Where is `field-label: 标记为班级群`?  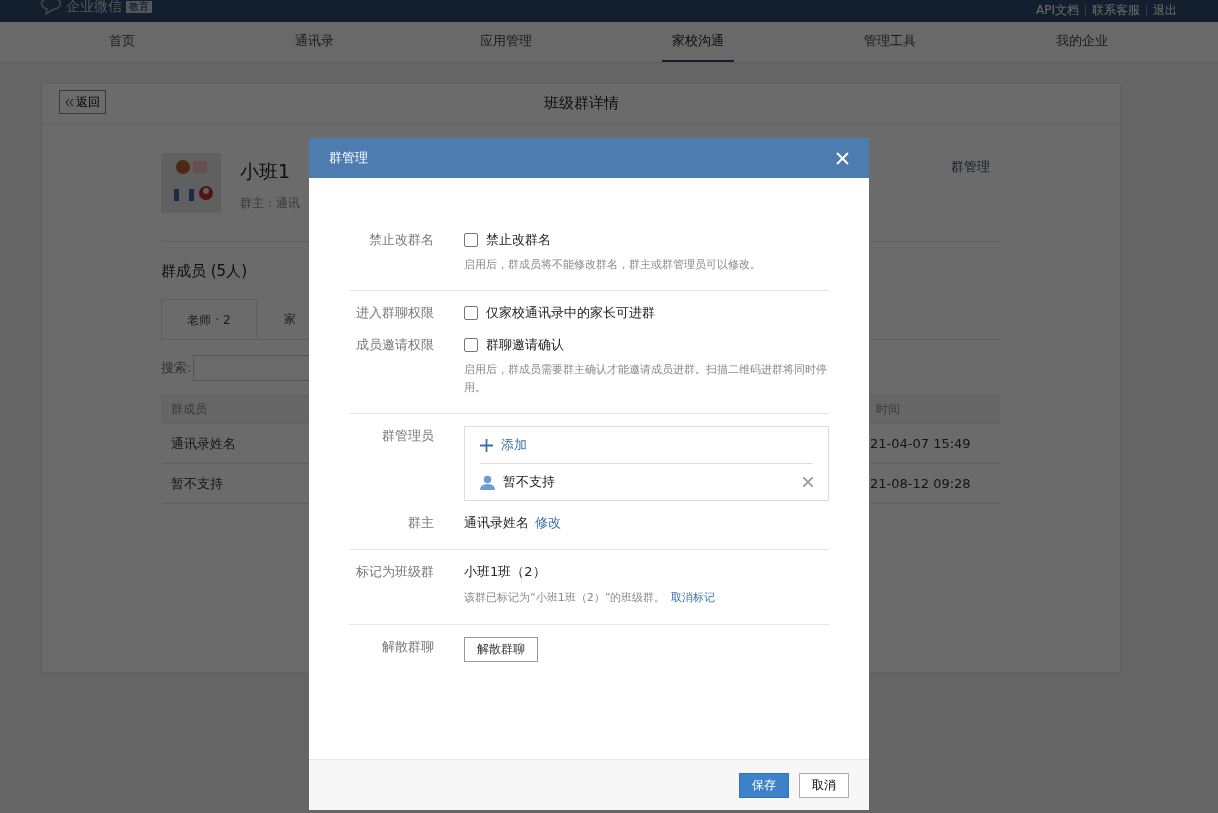
field-label: 标记为班级群 is located at coordinates (394, 572).